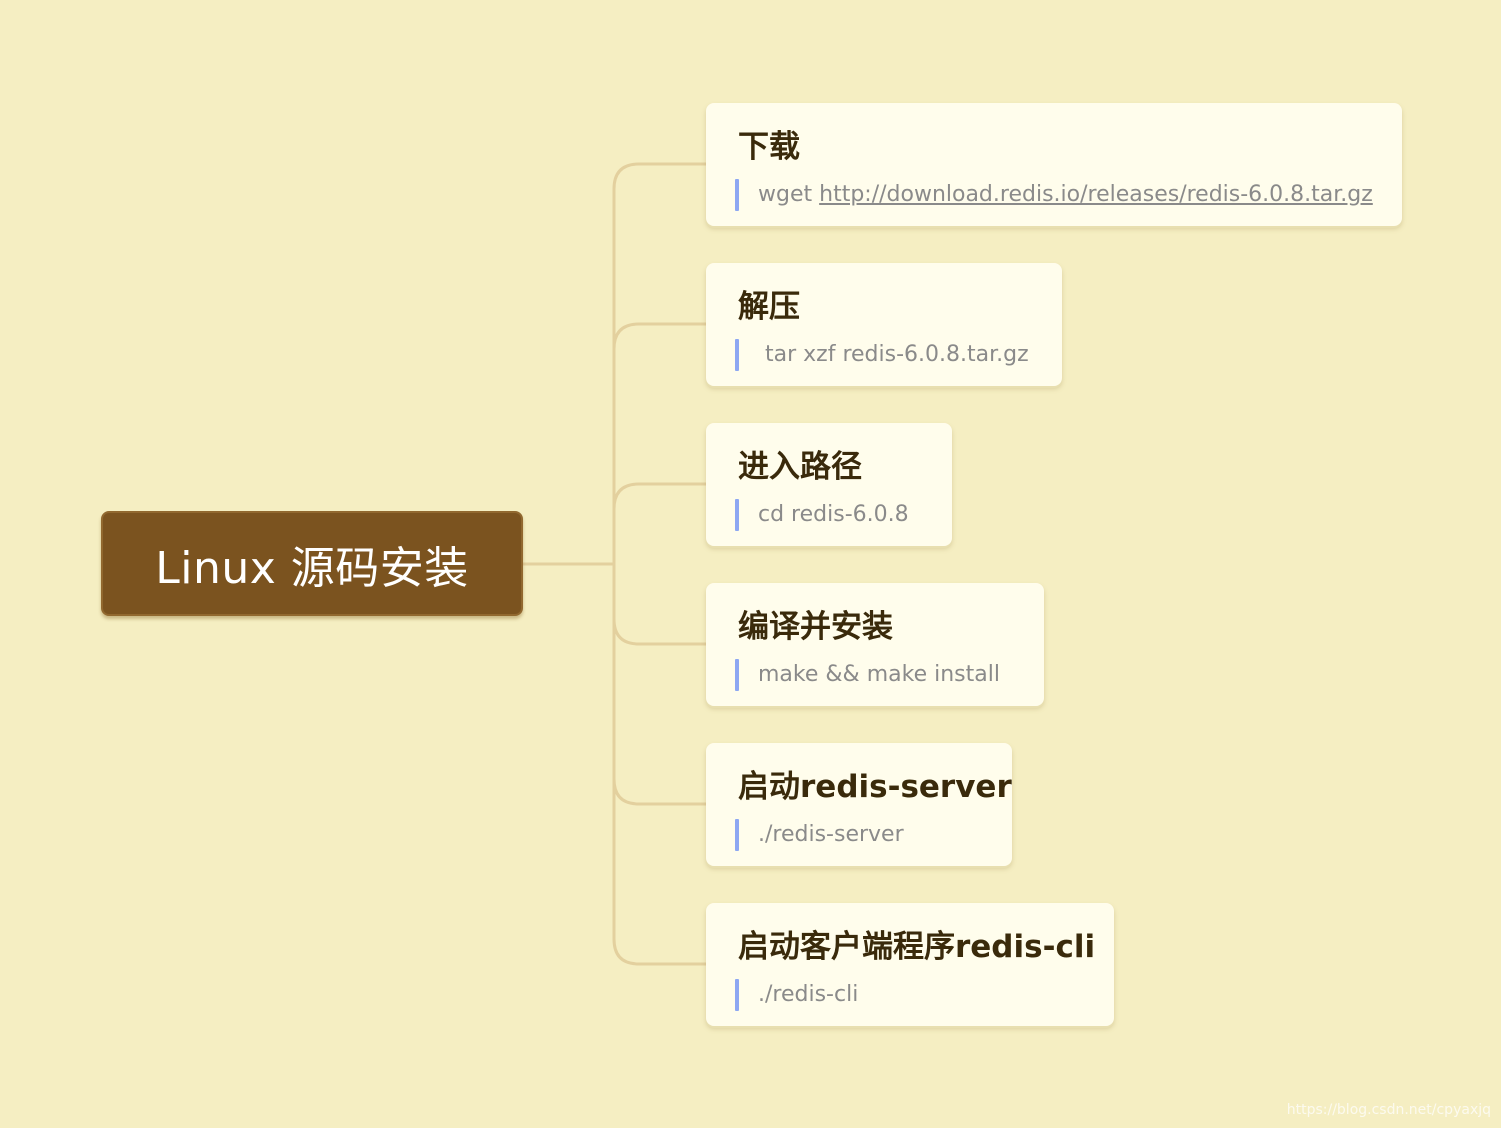 This screenshot has width=1501, height=1128. I want to click on root-topic-label: Linux 源码安装, so click(312, 568).